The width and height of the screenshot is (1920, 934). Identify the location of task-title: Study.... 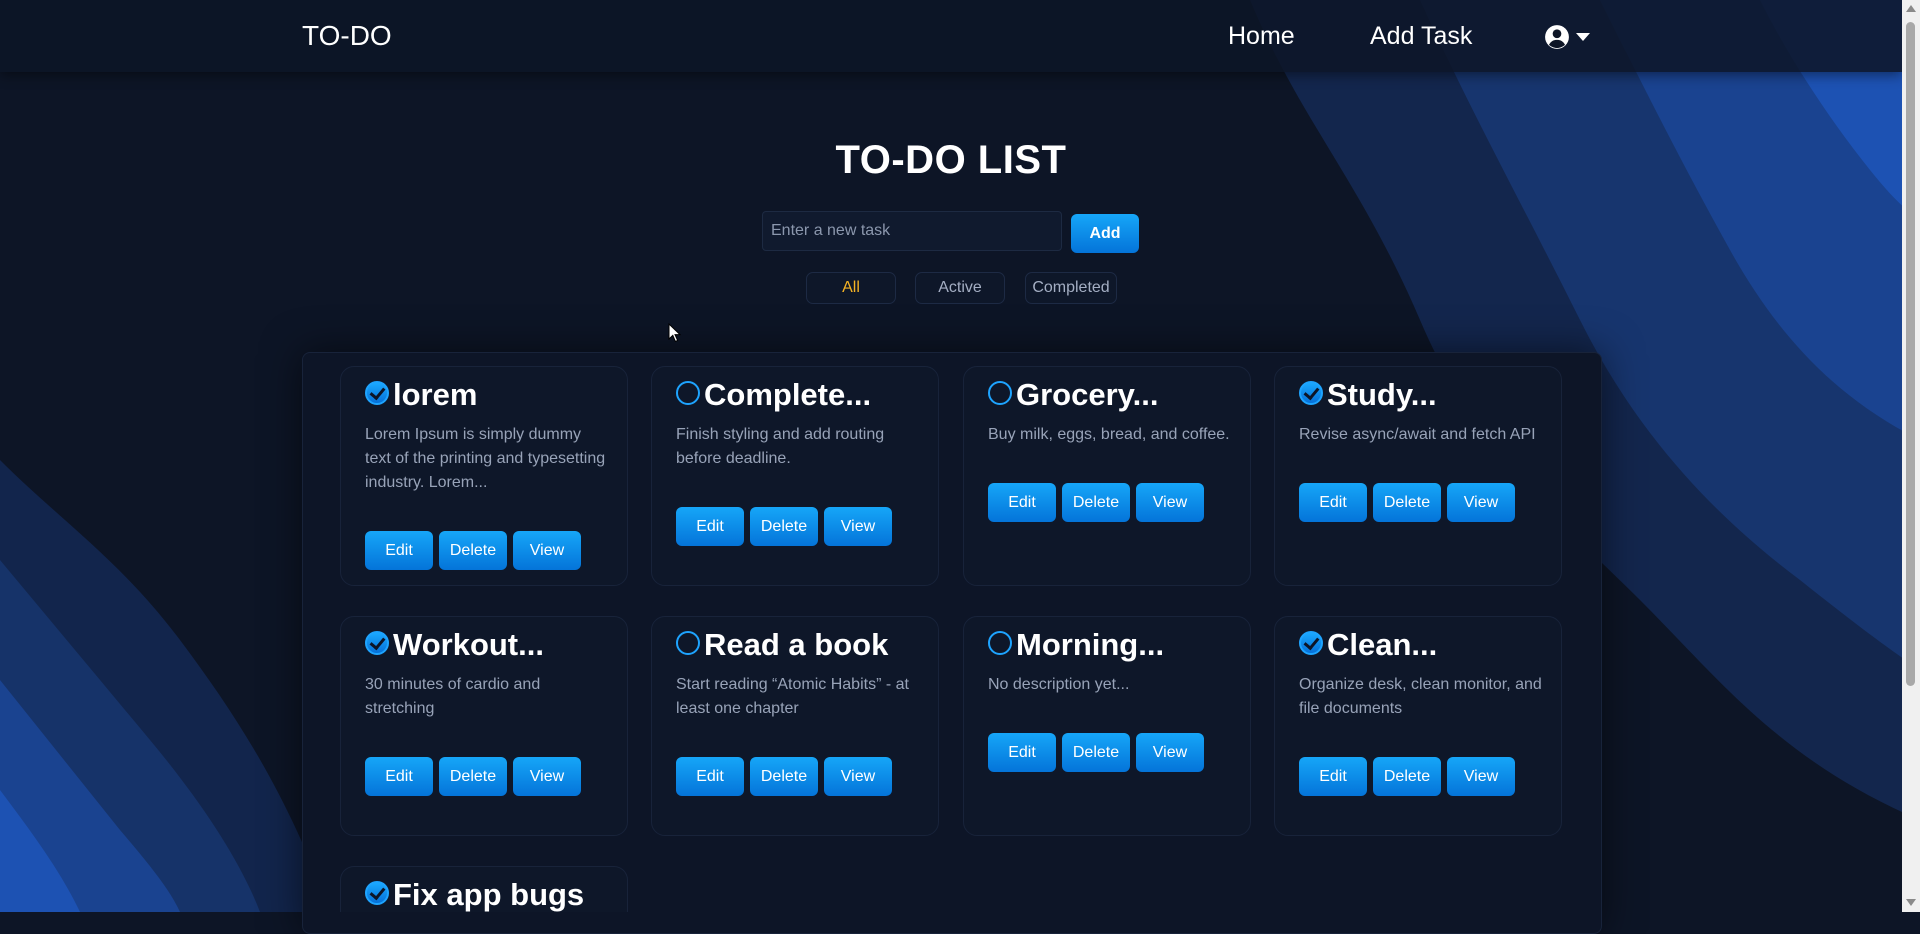
(1382, 394).